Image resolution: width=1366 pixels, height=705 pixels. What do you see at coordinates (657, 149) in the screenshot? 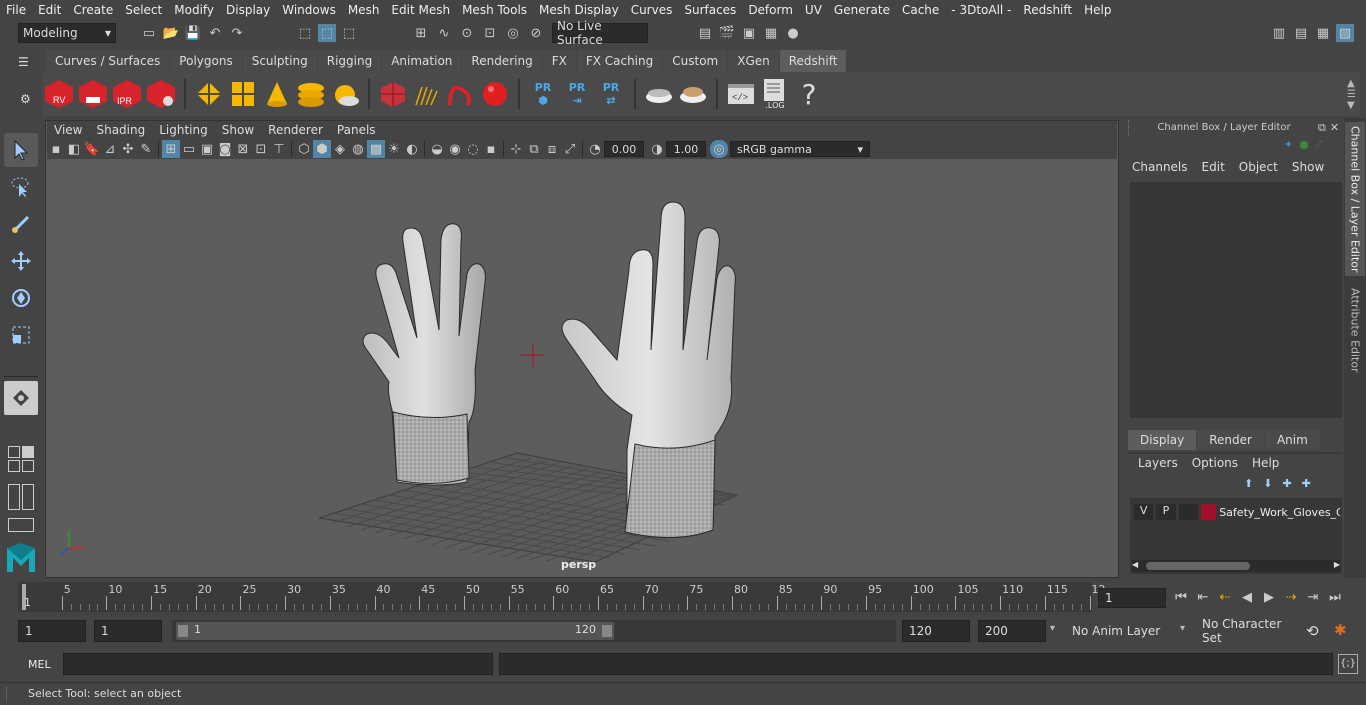
I see `gamma-icon: ◑` at bounding box center [657, 149].